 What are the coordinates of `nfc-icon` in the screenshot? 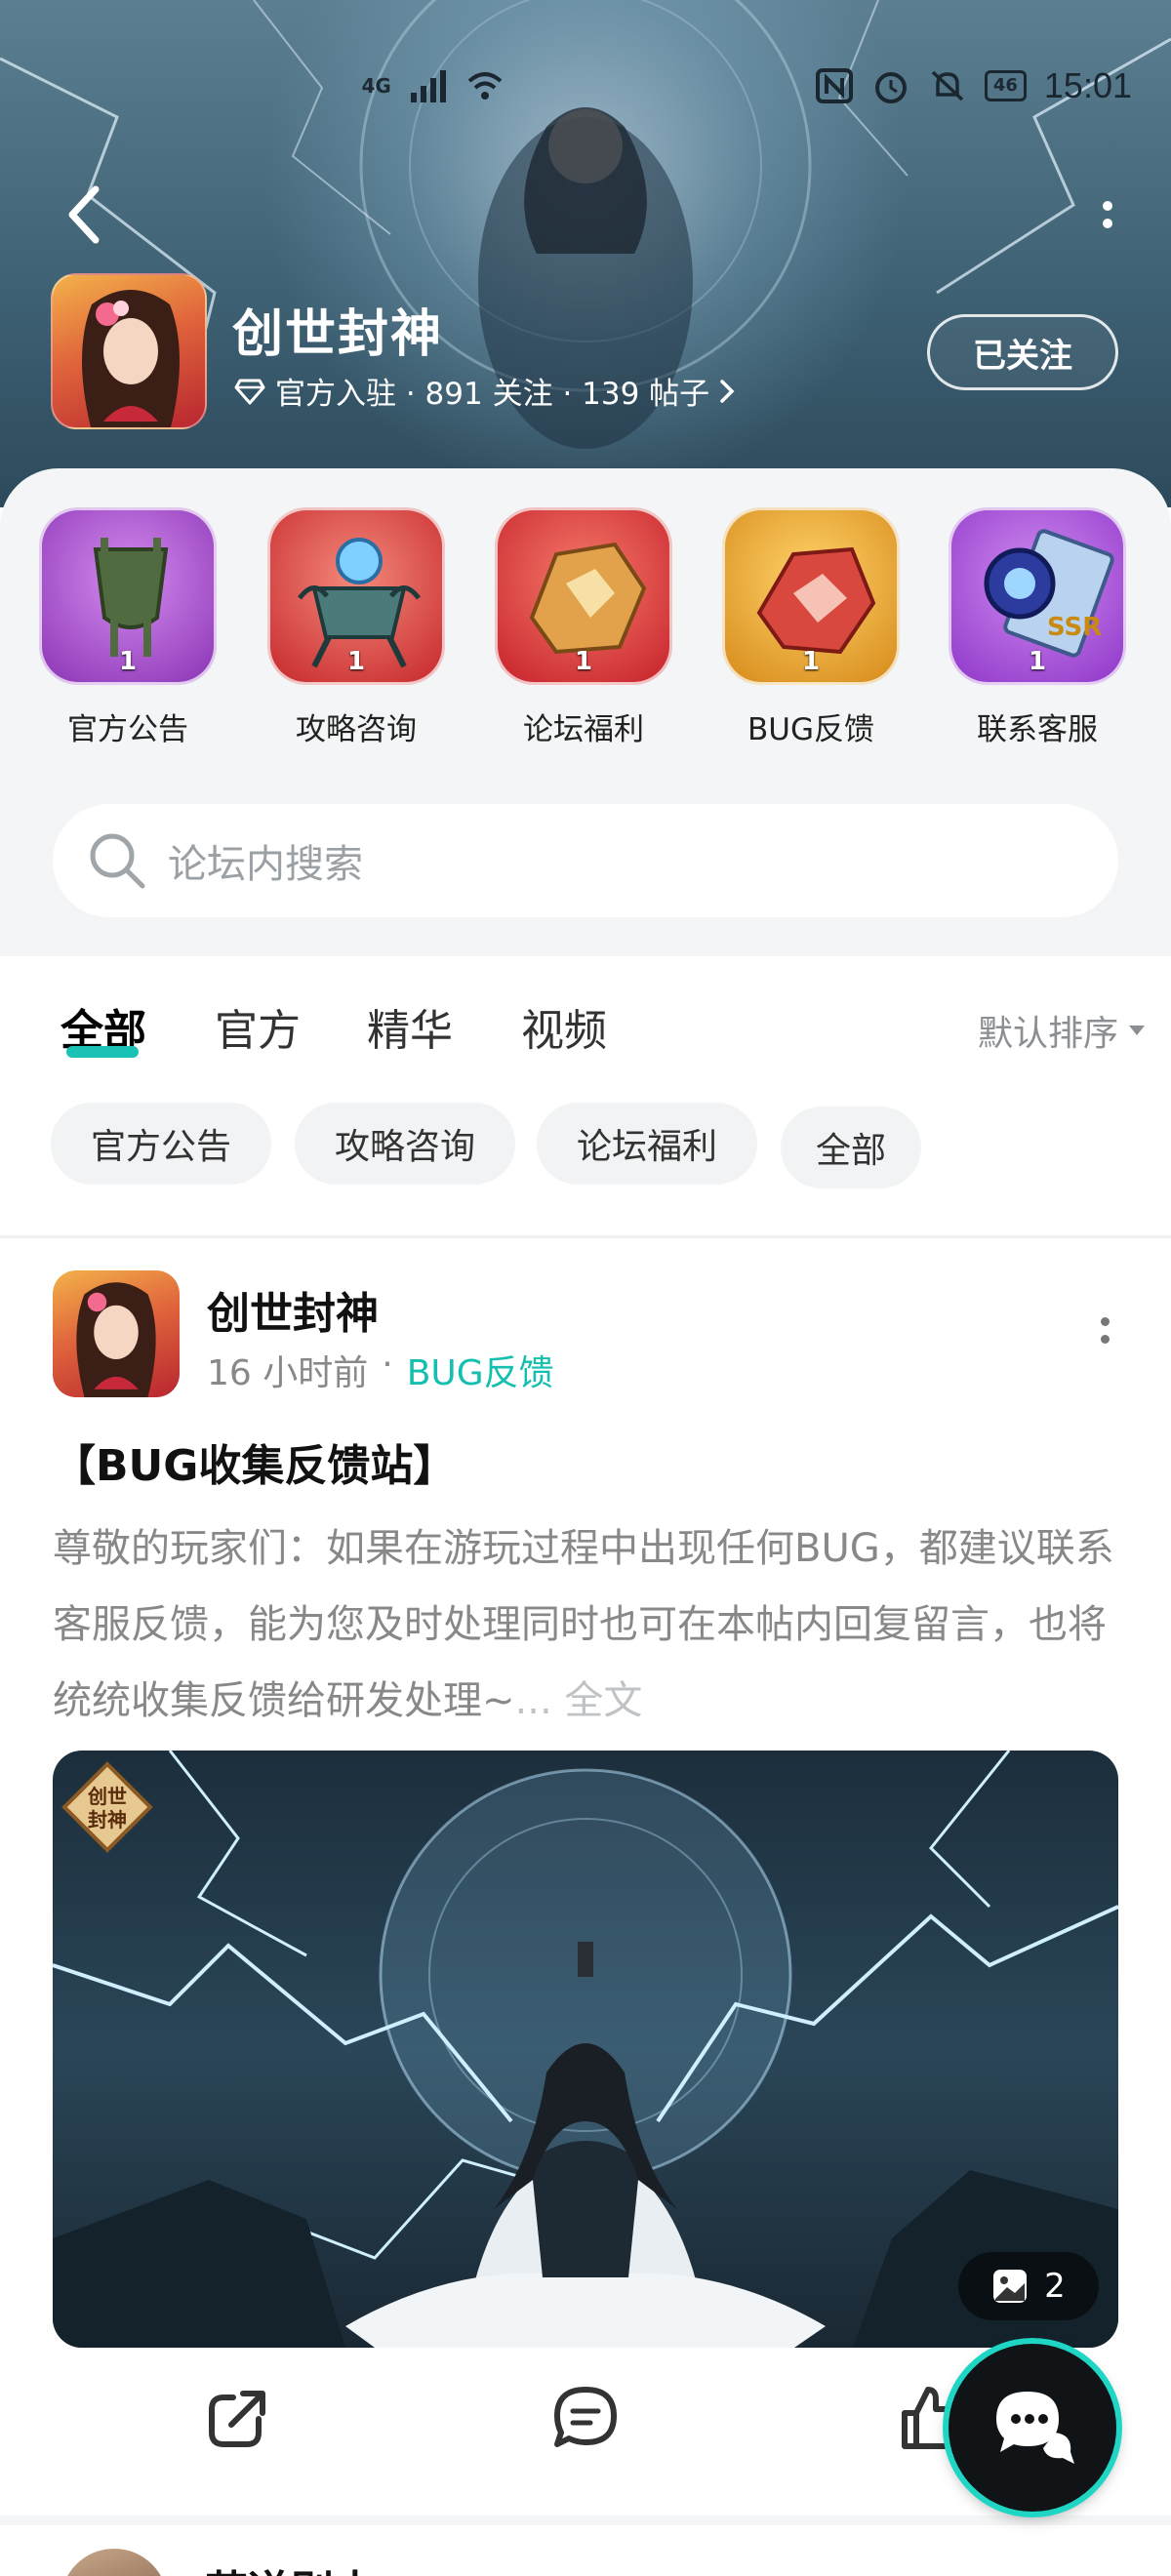 It's located at (834, 85).